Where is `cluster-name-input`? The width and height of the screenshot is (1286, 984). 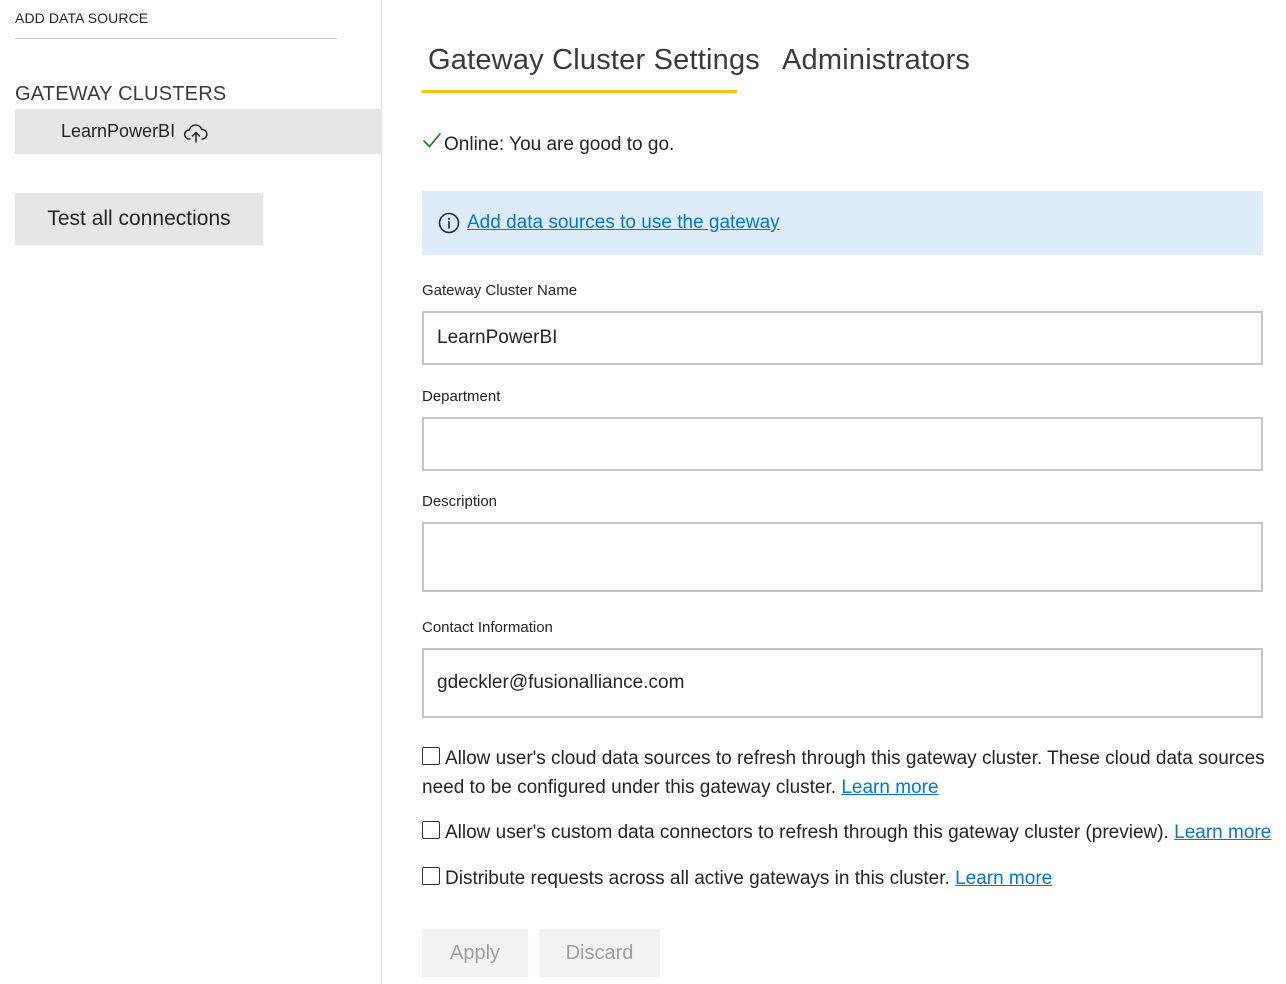 cluster-name-input is located at coordinates (842, 338).